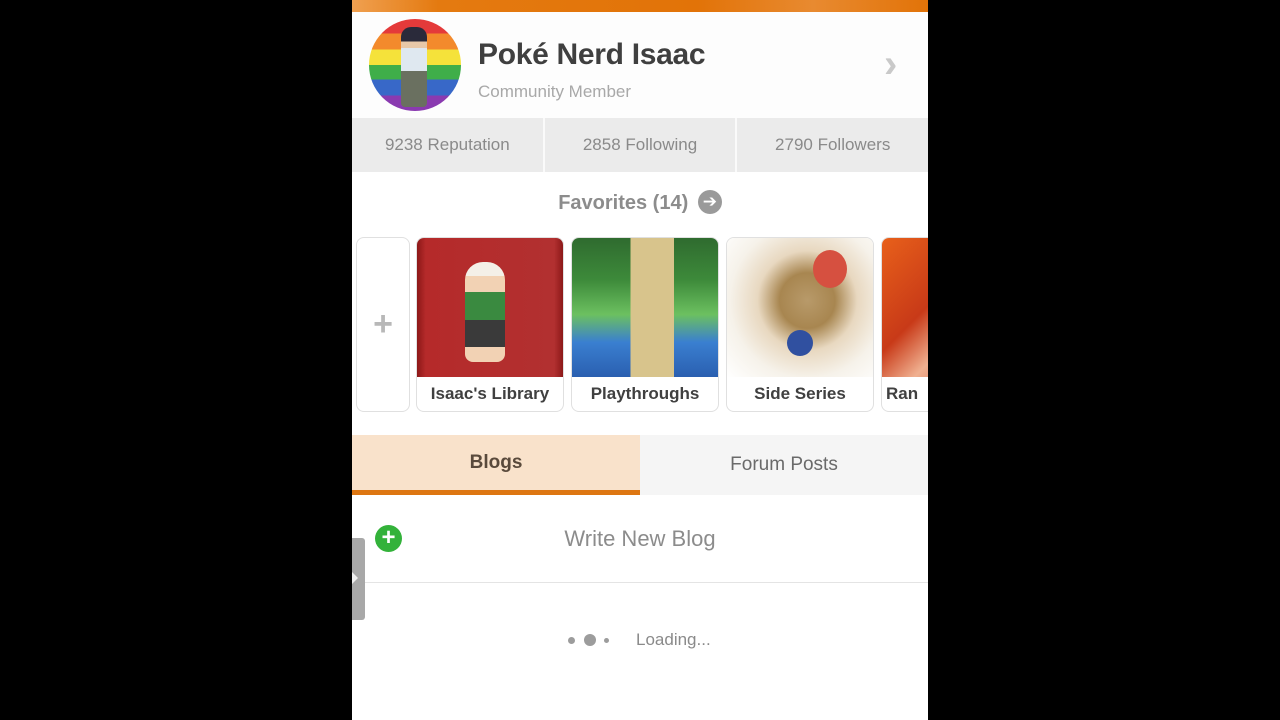 The width and height of the screenshot is (1280, 720). What do you see at coordinates (496, 465) in the screenshot?
I see `tab-blogs: Blogs` at bounding box center [496, 465].